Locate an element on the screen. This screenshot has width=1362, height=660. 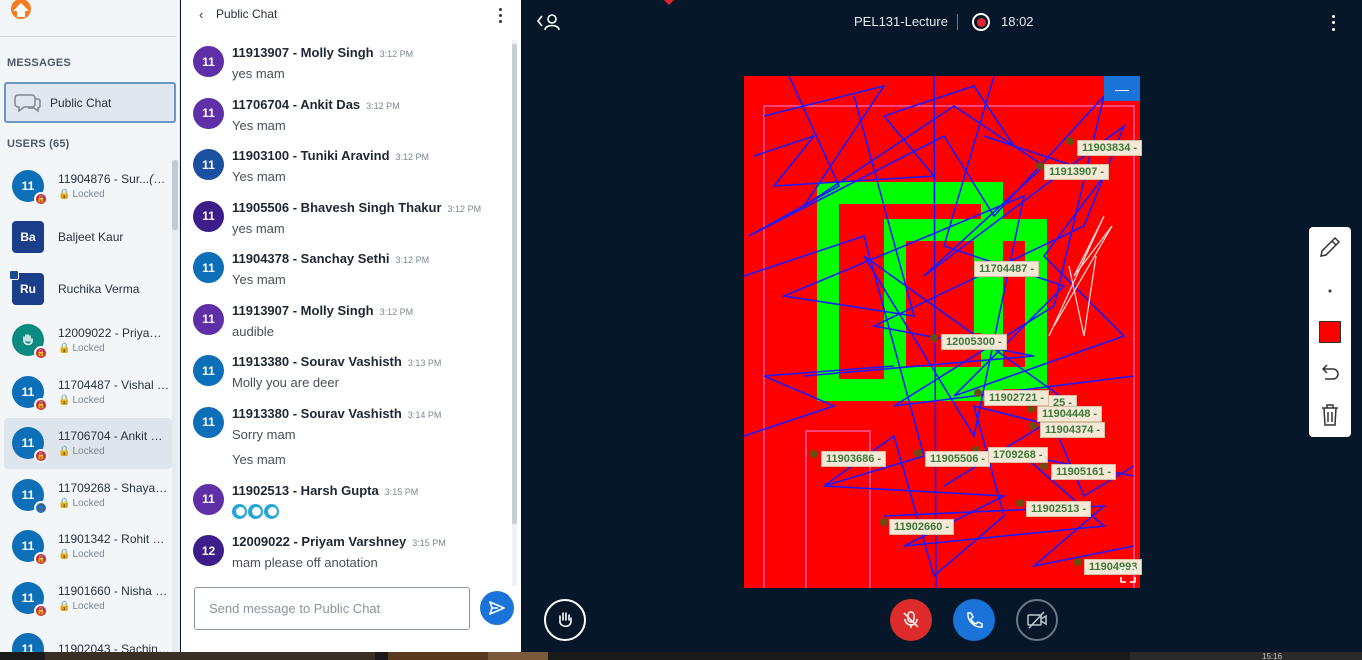
undo-icon is located at coordinates (1330, 373).